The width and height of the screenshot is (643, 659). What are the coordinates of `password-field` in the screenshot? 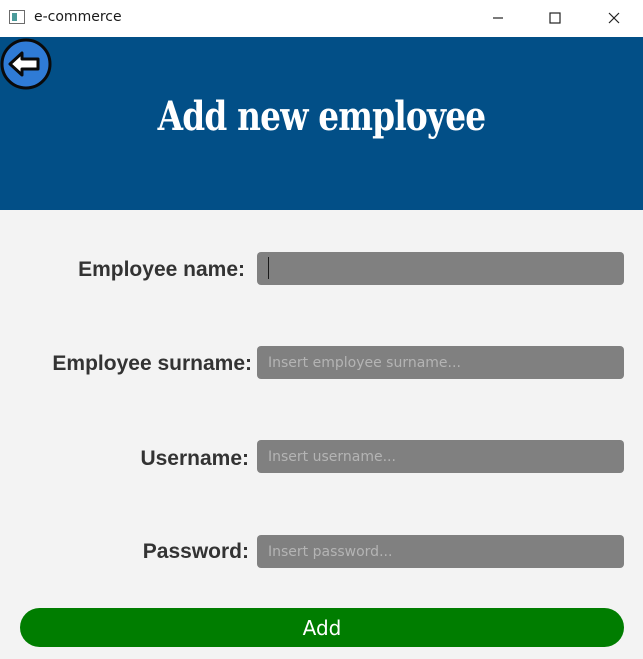 It's located at (440, 551).